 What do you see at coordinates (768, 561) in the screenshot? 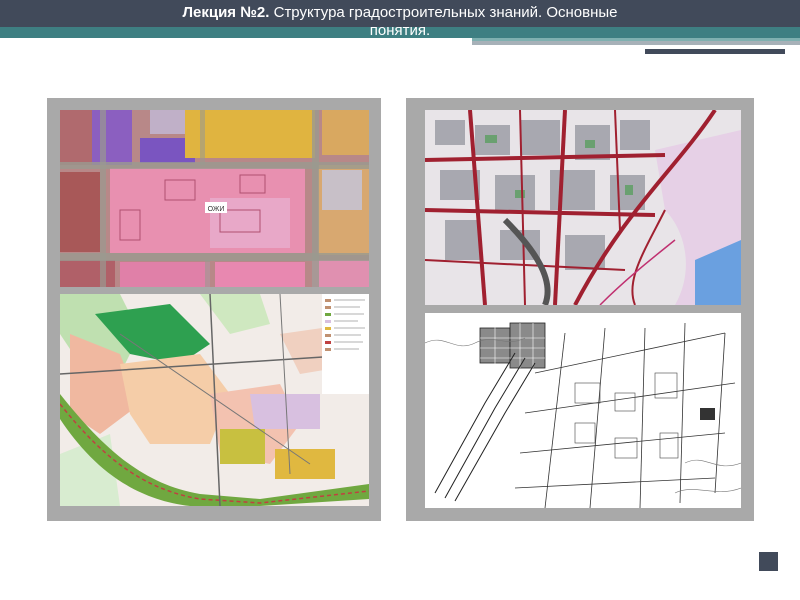
I see `next-slide-button` at bounding box center [768, 561].